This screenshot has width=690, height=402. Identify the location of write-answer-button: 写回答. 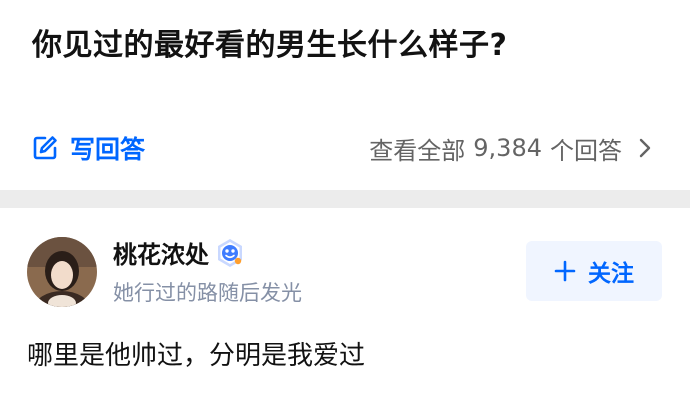
(88, 148).